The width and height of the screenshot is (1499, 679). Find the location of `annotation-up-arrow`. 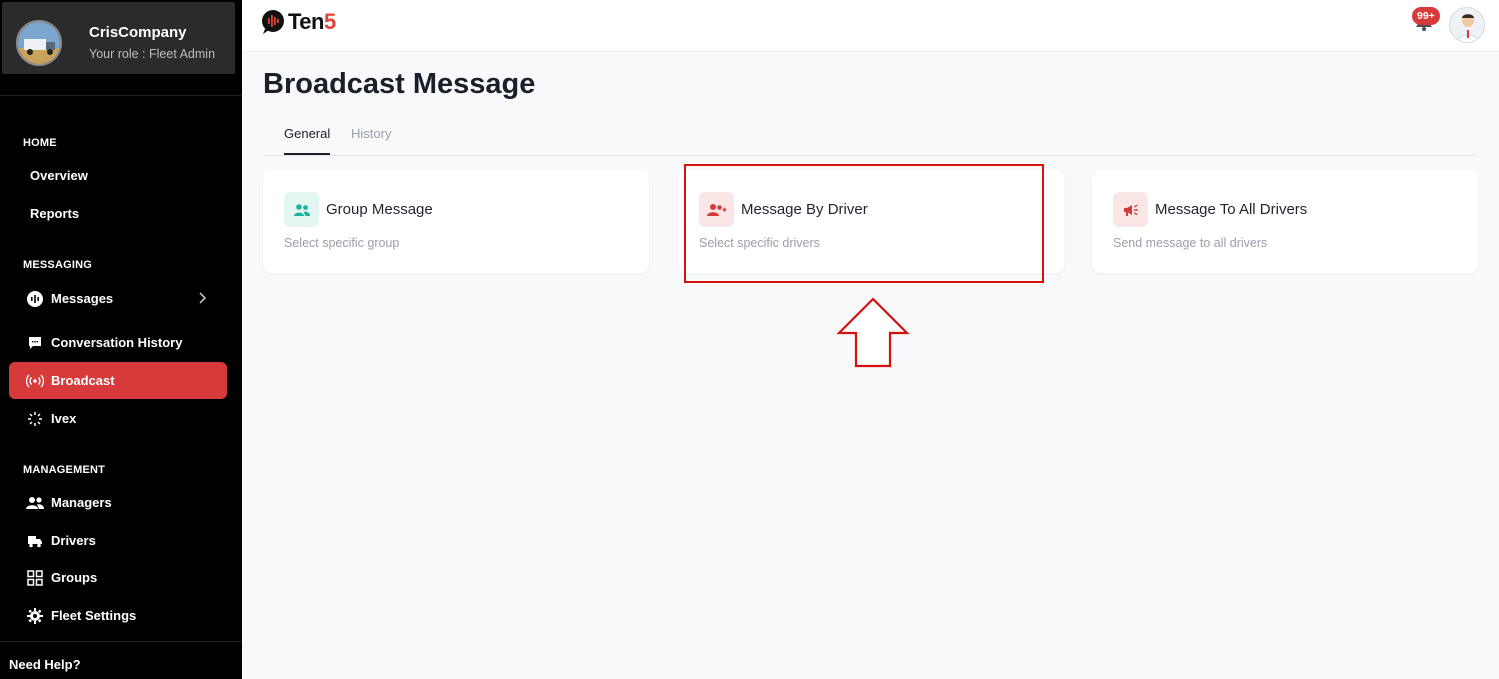

annotation-up-arrow is located at coordinates (873, 332).